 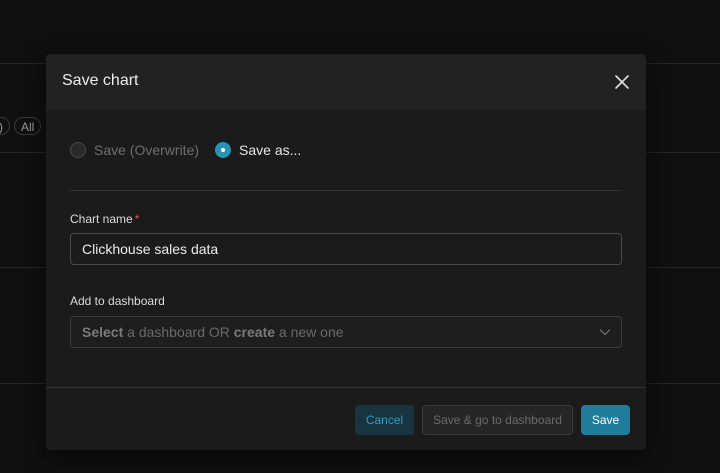 What do you see at coordinates (28, 126) in the screenshot?
I see `background-filter-chip-all: All` at bounding box center [28, 126].